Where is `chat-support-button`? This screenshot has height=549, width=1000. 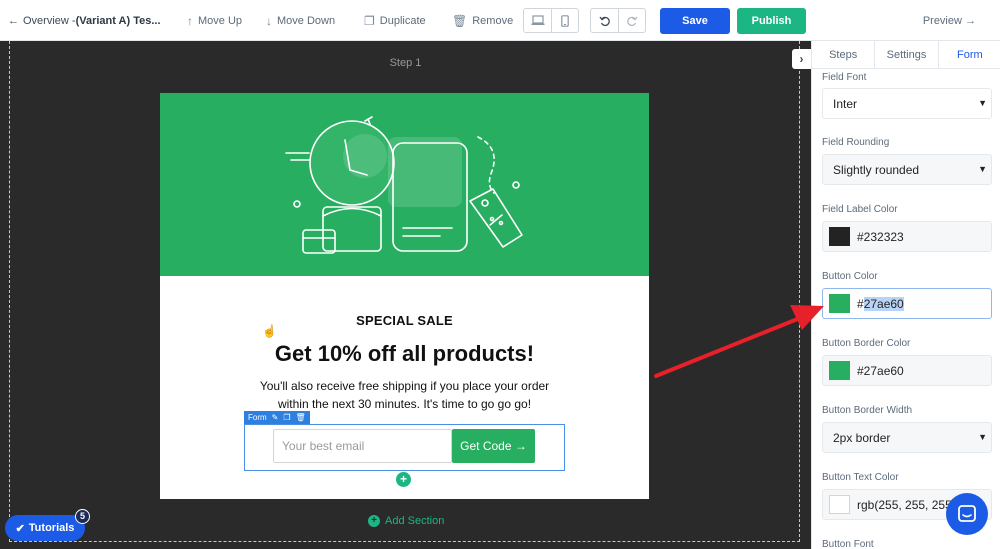
chat-support-button is located at coordinates (967, 514).